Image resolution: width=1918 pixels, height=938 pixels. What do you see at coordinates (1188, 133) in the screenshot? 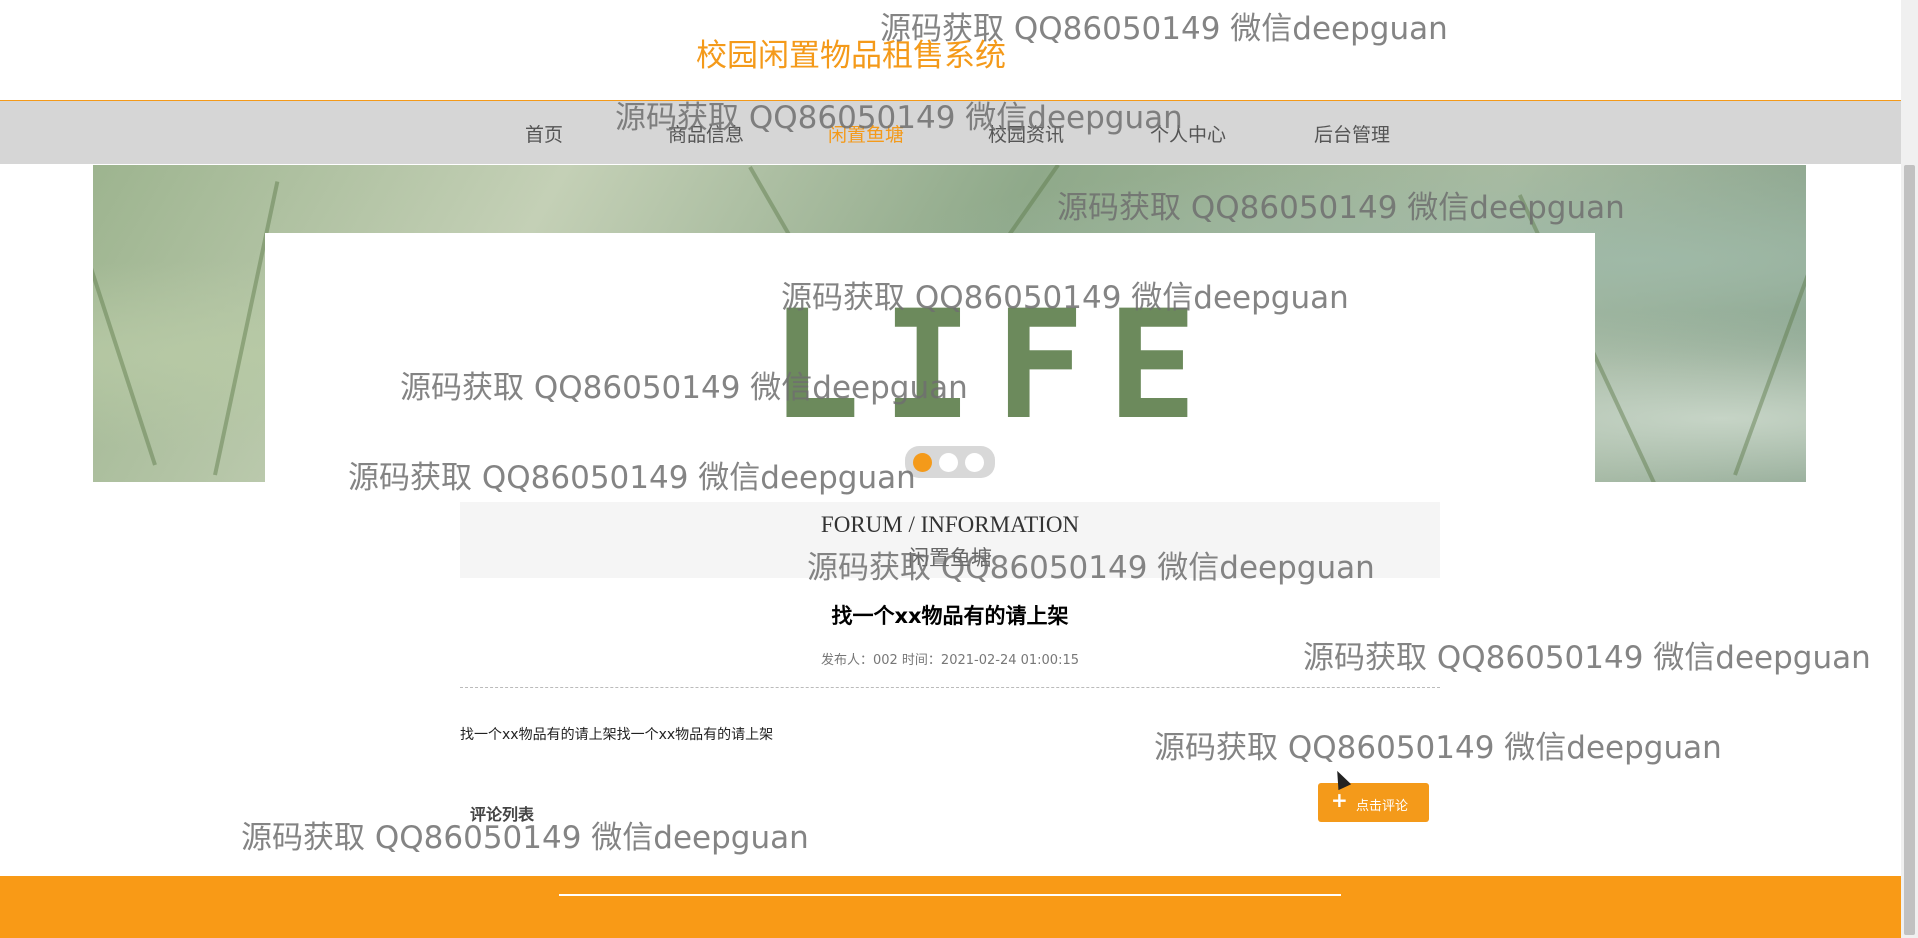
I see `nav-item-personal-center: 个人中心` at bounding box center [1188, 133].